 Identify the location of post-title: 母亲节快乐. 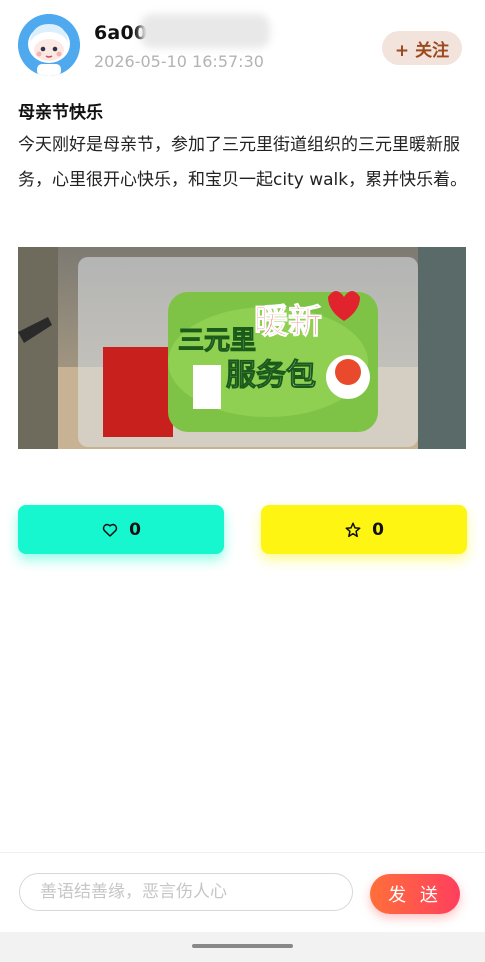
(60, 113).